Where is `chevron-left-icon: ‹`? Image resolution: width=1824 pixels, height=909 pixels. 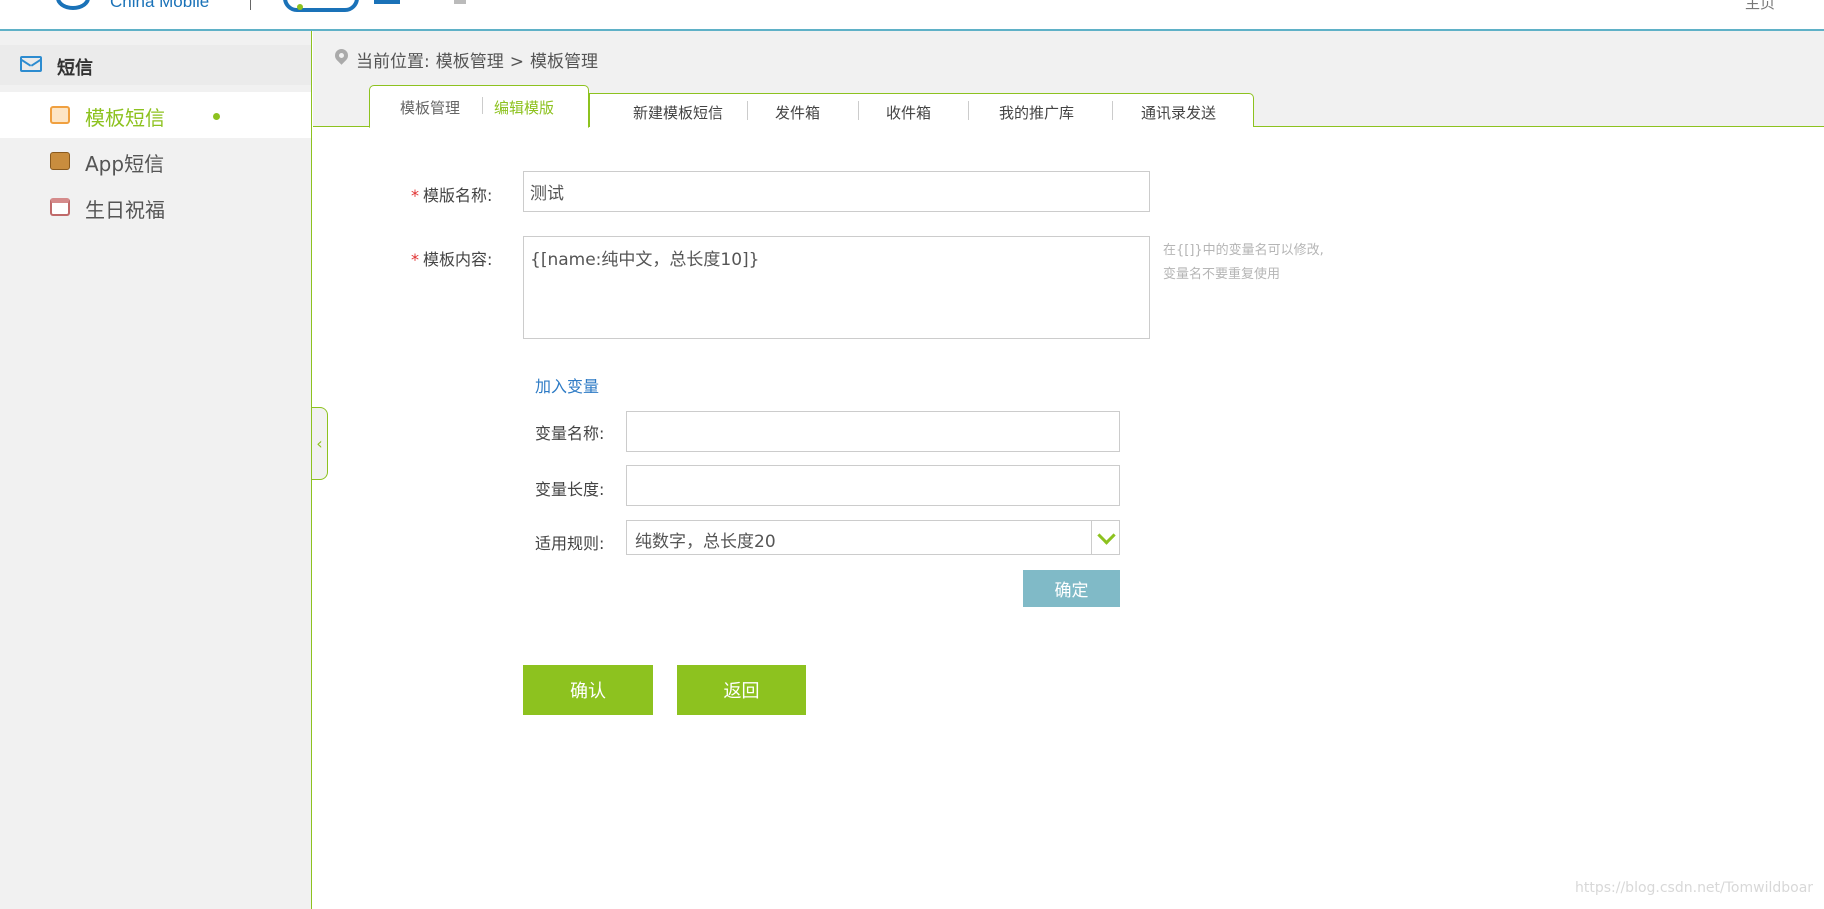
chevron-left-icon: ‹ is located at coordinates (319, 443).